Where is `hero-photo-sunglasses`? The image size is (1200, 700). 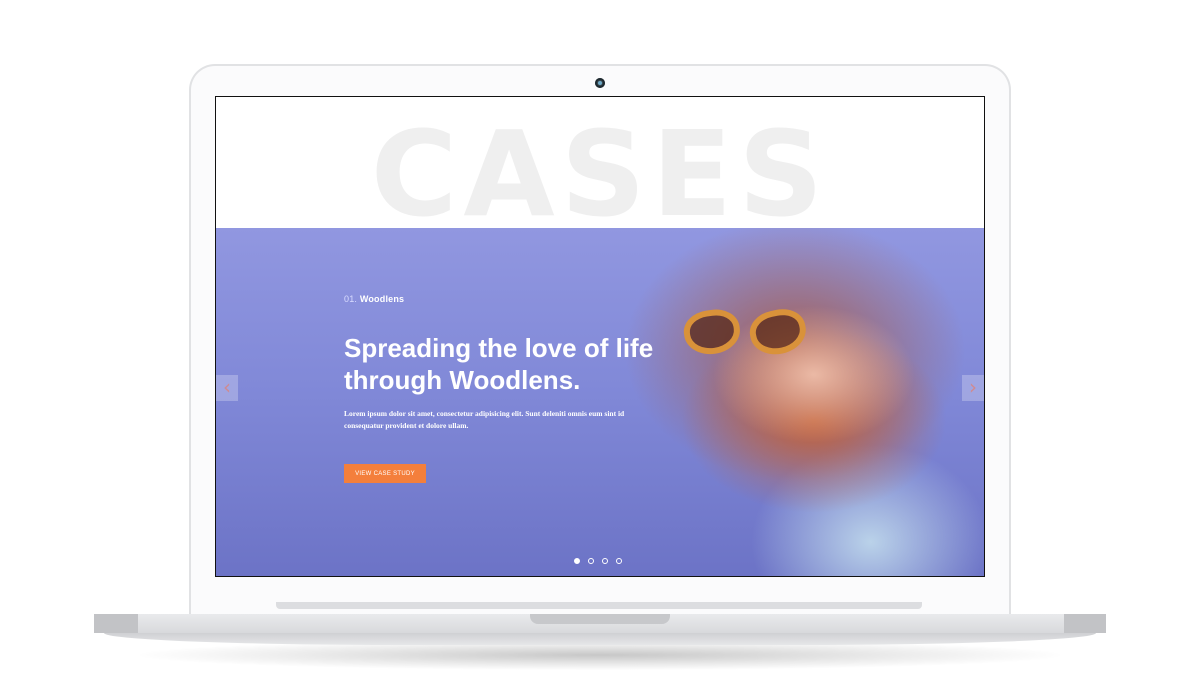 hero-photo-sunglasses is located at coordinates (747, 337).